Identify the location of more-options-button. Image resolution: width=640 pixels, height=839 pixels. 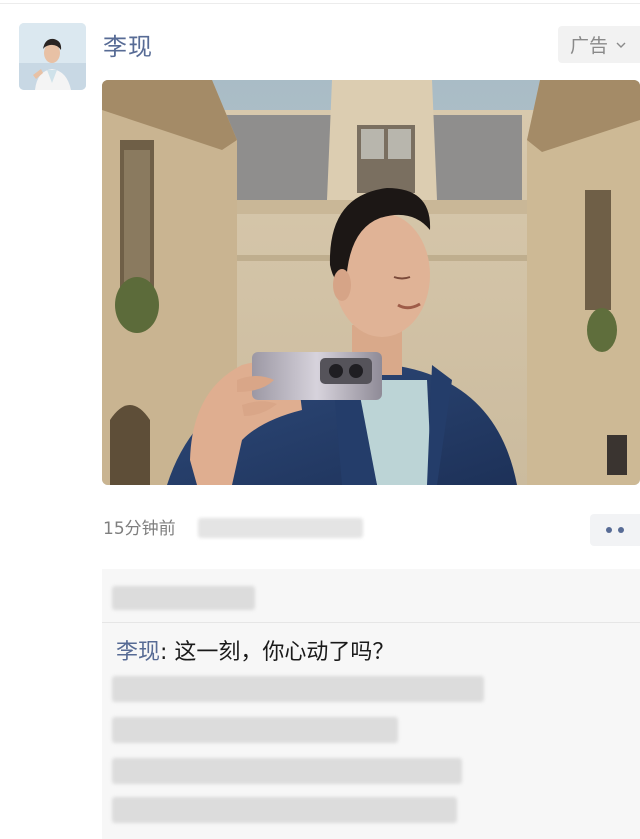
(615, 530).